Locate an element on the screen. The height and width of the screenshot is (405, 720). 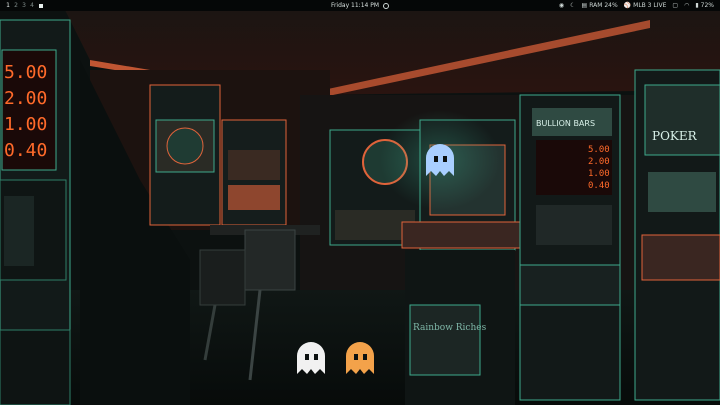
battery-icon: ▮ is located at coordinates (697, 5).